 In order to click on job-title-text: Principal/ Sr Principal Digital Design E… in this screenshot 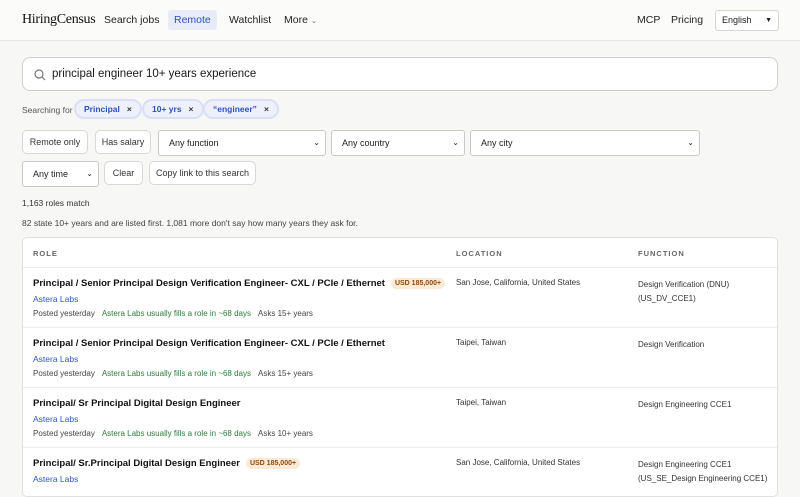, I will do `click(137, 403)`.